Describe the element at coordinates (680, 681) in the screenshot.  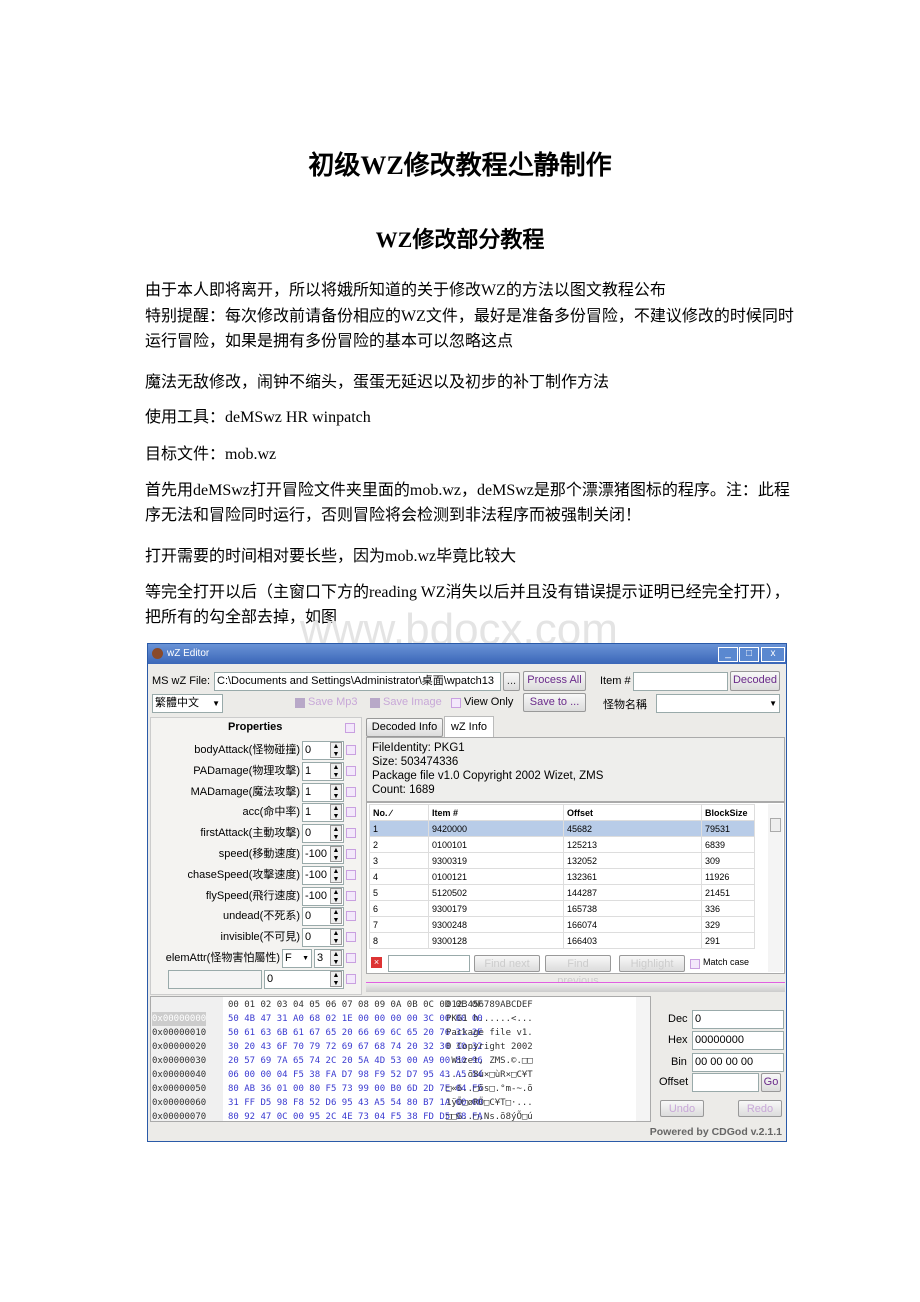
I see `item-input` at that location.